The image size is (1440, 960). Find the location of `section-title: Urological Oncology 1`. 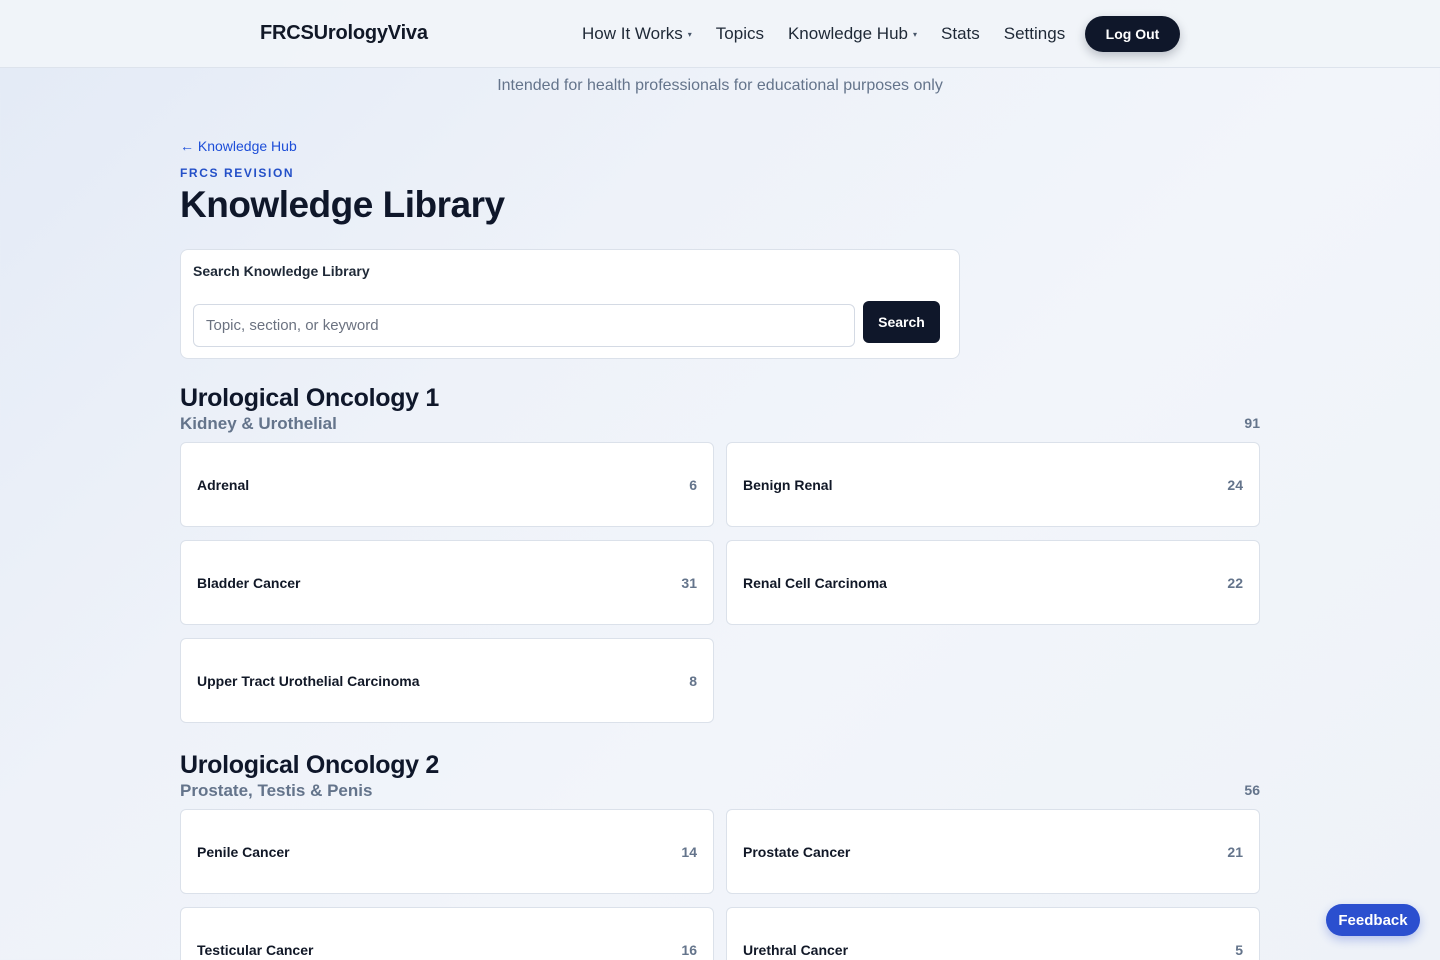

section-title: Urological Oncology 1 is located at coordinates (310, 398).